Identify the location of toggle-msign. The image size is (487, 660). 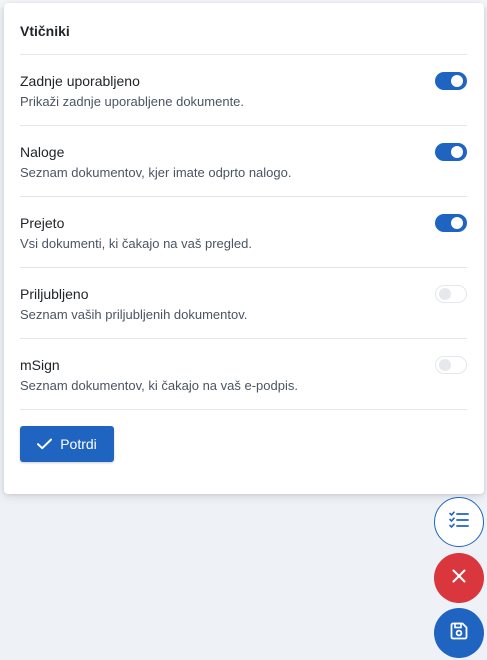
(451, 365).